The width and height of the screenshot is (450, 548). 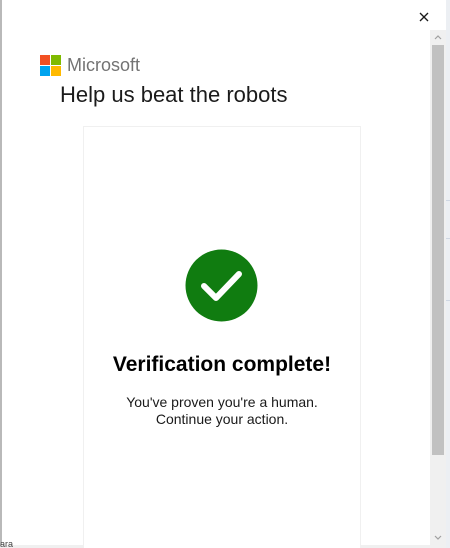 What do you see at coordinates (56, 60) in the screenshot?
I see `logo-square-green` at bounding box center [56, 60].